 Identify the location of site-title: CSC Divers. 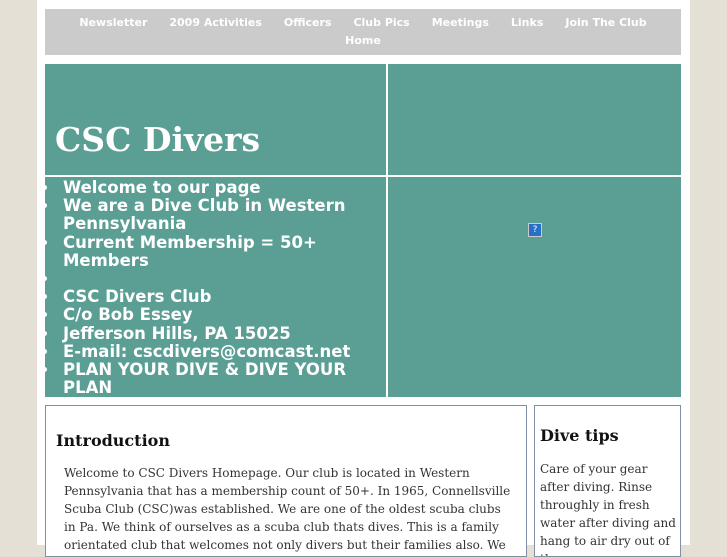
(158, 139).